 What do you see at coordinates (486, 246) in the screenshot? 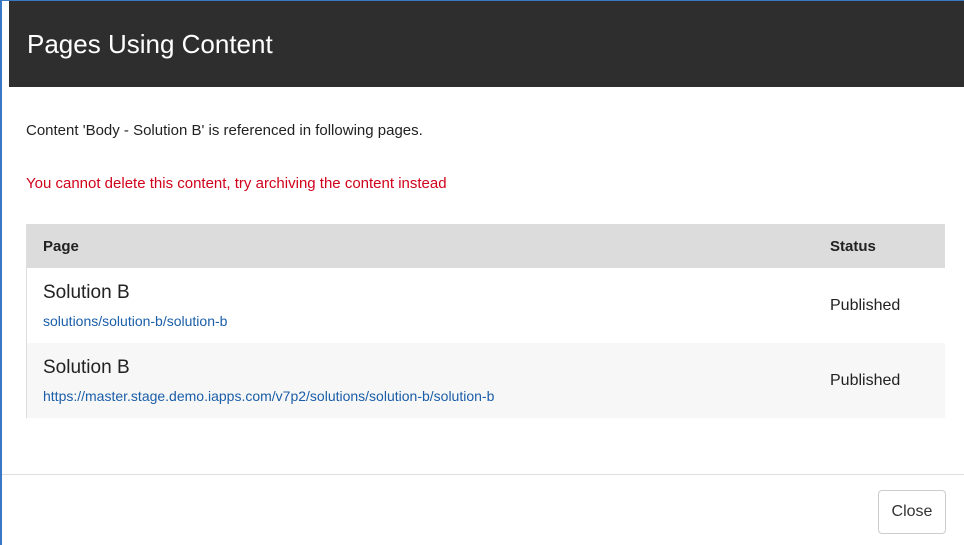
I see `table-header: Page Status` at bounding box center [486, 246].